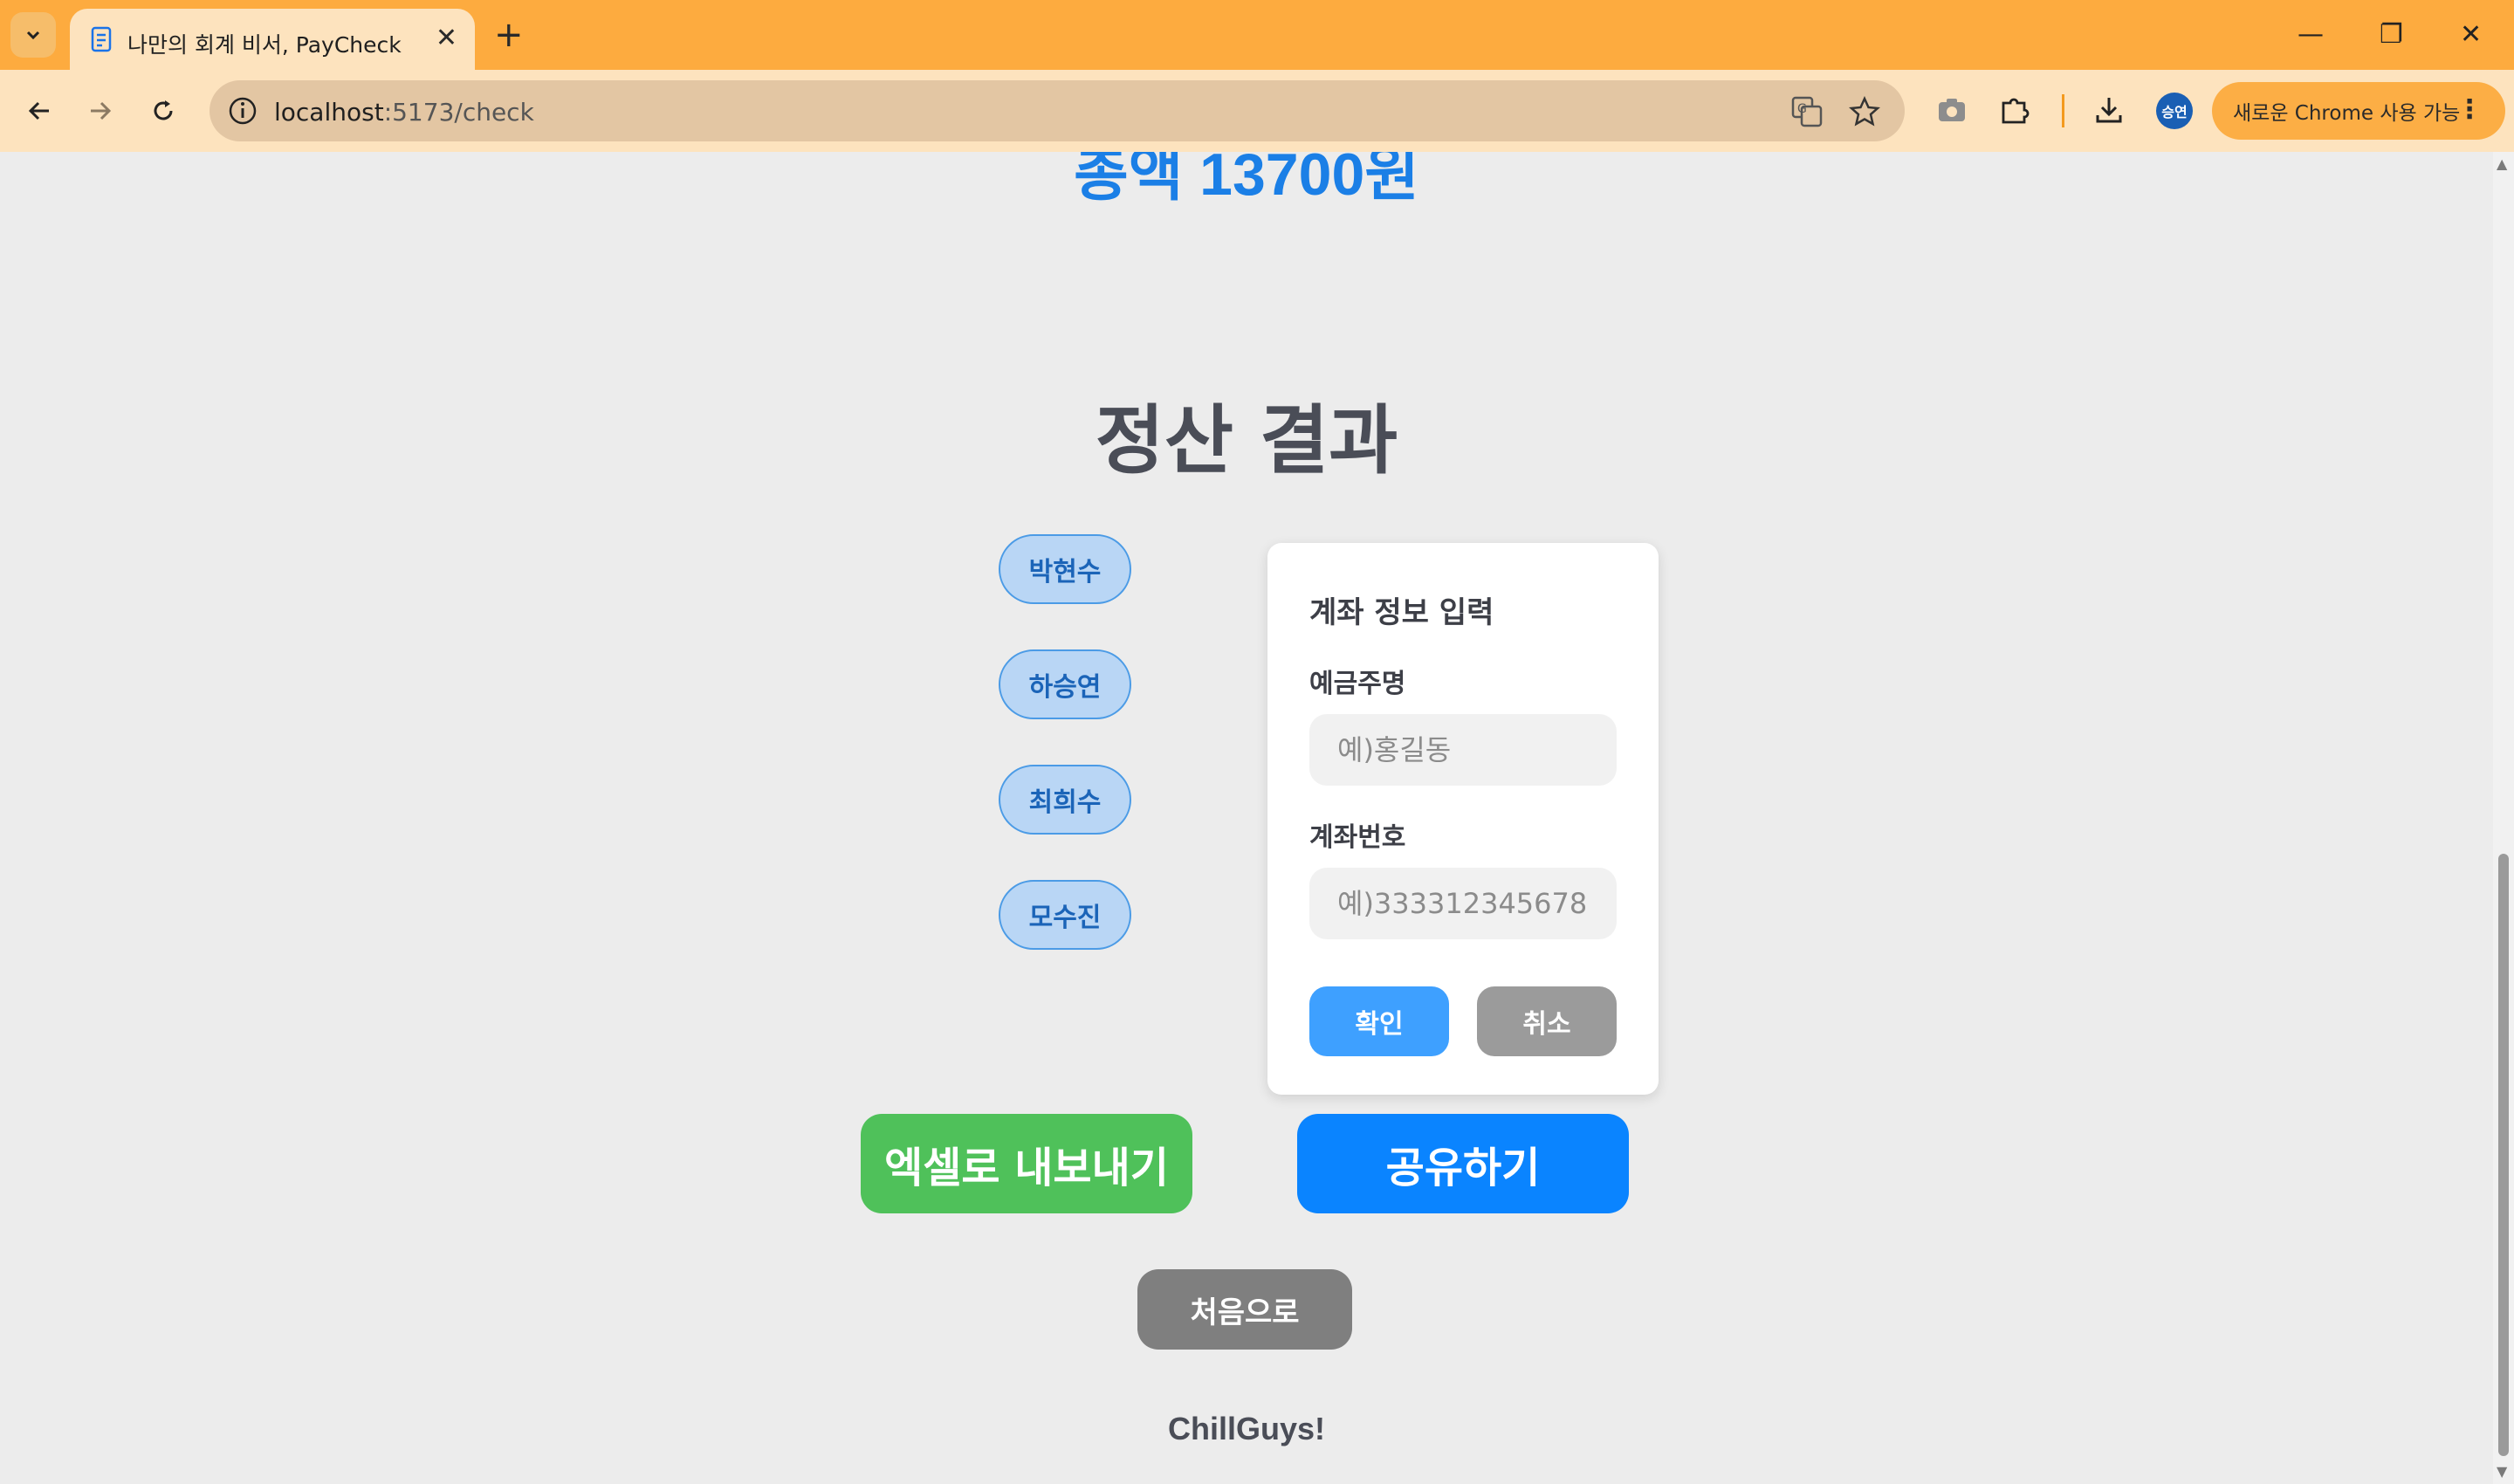  I want to click on home-button: 처음으로, so click(1244, 1309).